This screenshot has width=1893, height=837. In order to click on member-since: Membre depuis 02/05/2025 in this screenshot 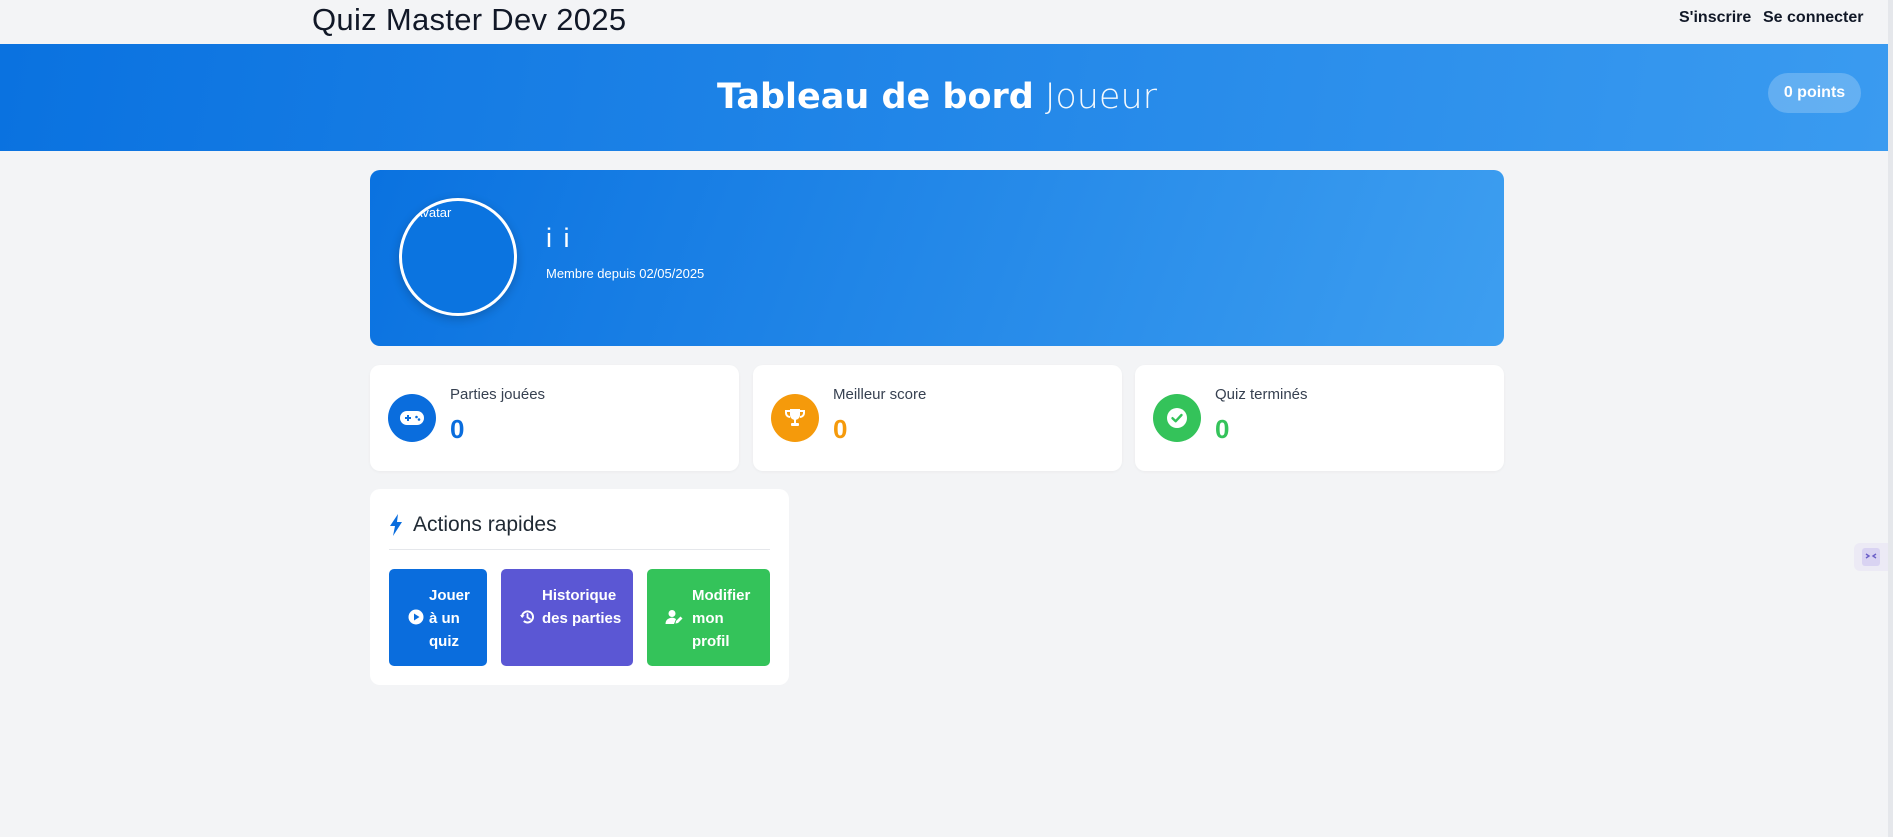, I will do `click(625, 273)`.